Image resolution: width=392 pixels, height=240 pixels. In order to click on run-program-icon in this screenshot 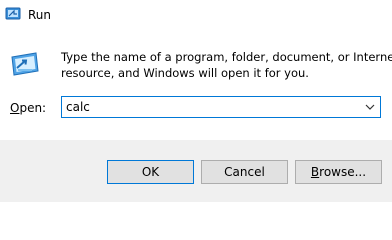, I will do `click(25, 64)`.